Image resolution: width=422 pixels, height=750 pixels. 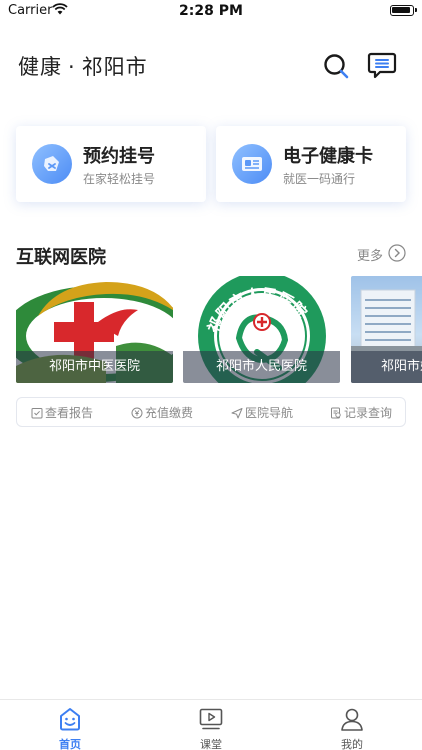 What do you see at coordinates (319, 179) in the screenshot?
I see `health-card-subtitle: 就医一码通行` at bounding box center [319, 179].